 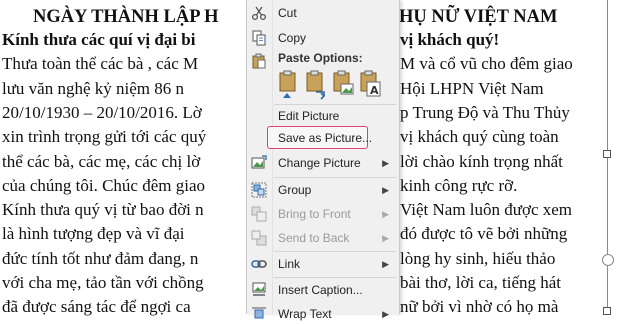 I want to click on menu-item-change-picture: Change Picture ▶, so click(x=323, y=163).